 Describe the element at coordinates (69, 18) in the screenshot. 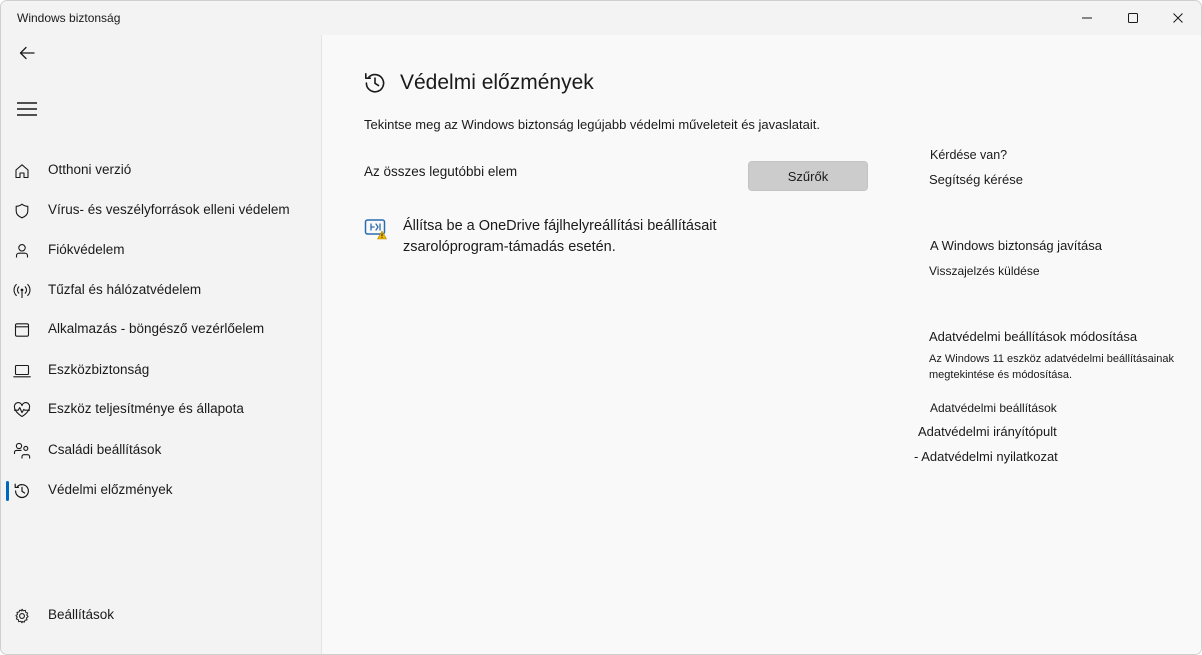

I see `app-title: Windows biztonság` at that location.